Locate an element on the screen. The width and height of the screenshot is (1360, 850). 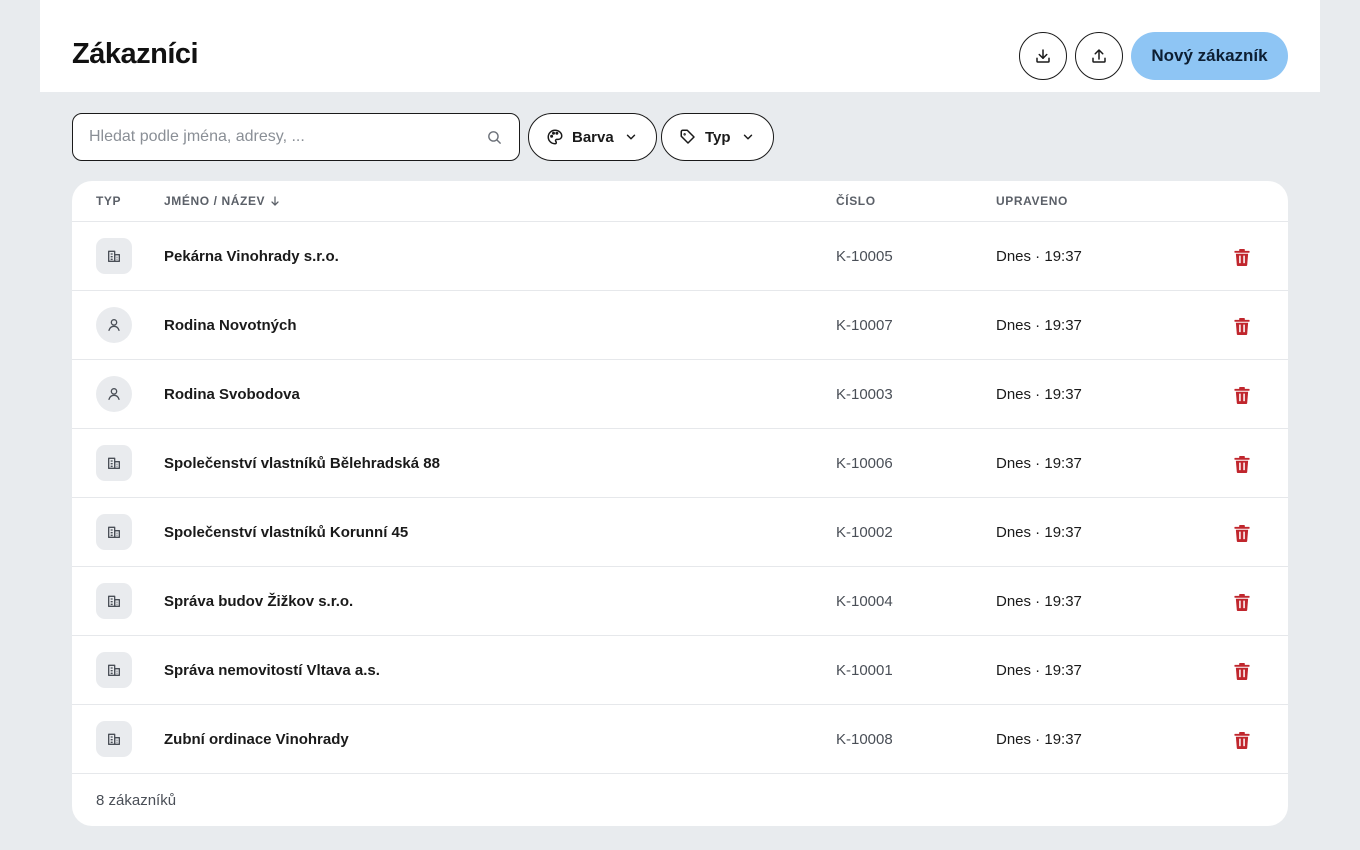
customer-name: Správa nemovitostí Vltava a.s. is located at coordinates (272, 670).